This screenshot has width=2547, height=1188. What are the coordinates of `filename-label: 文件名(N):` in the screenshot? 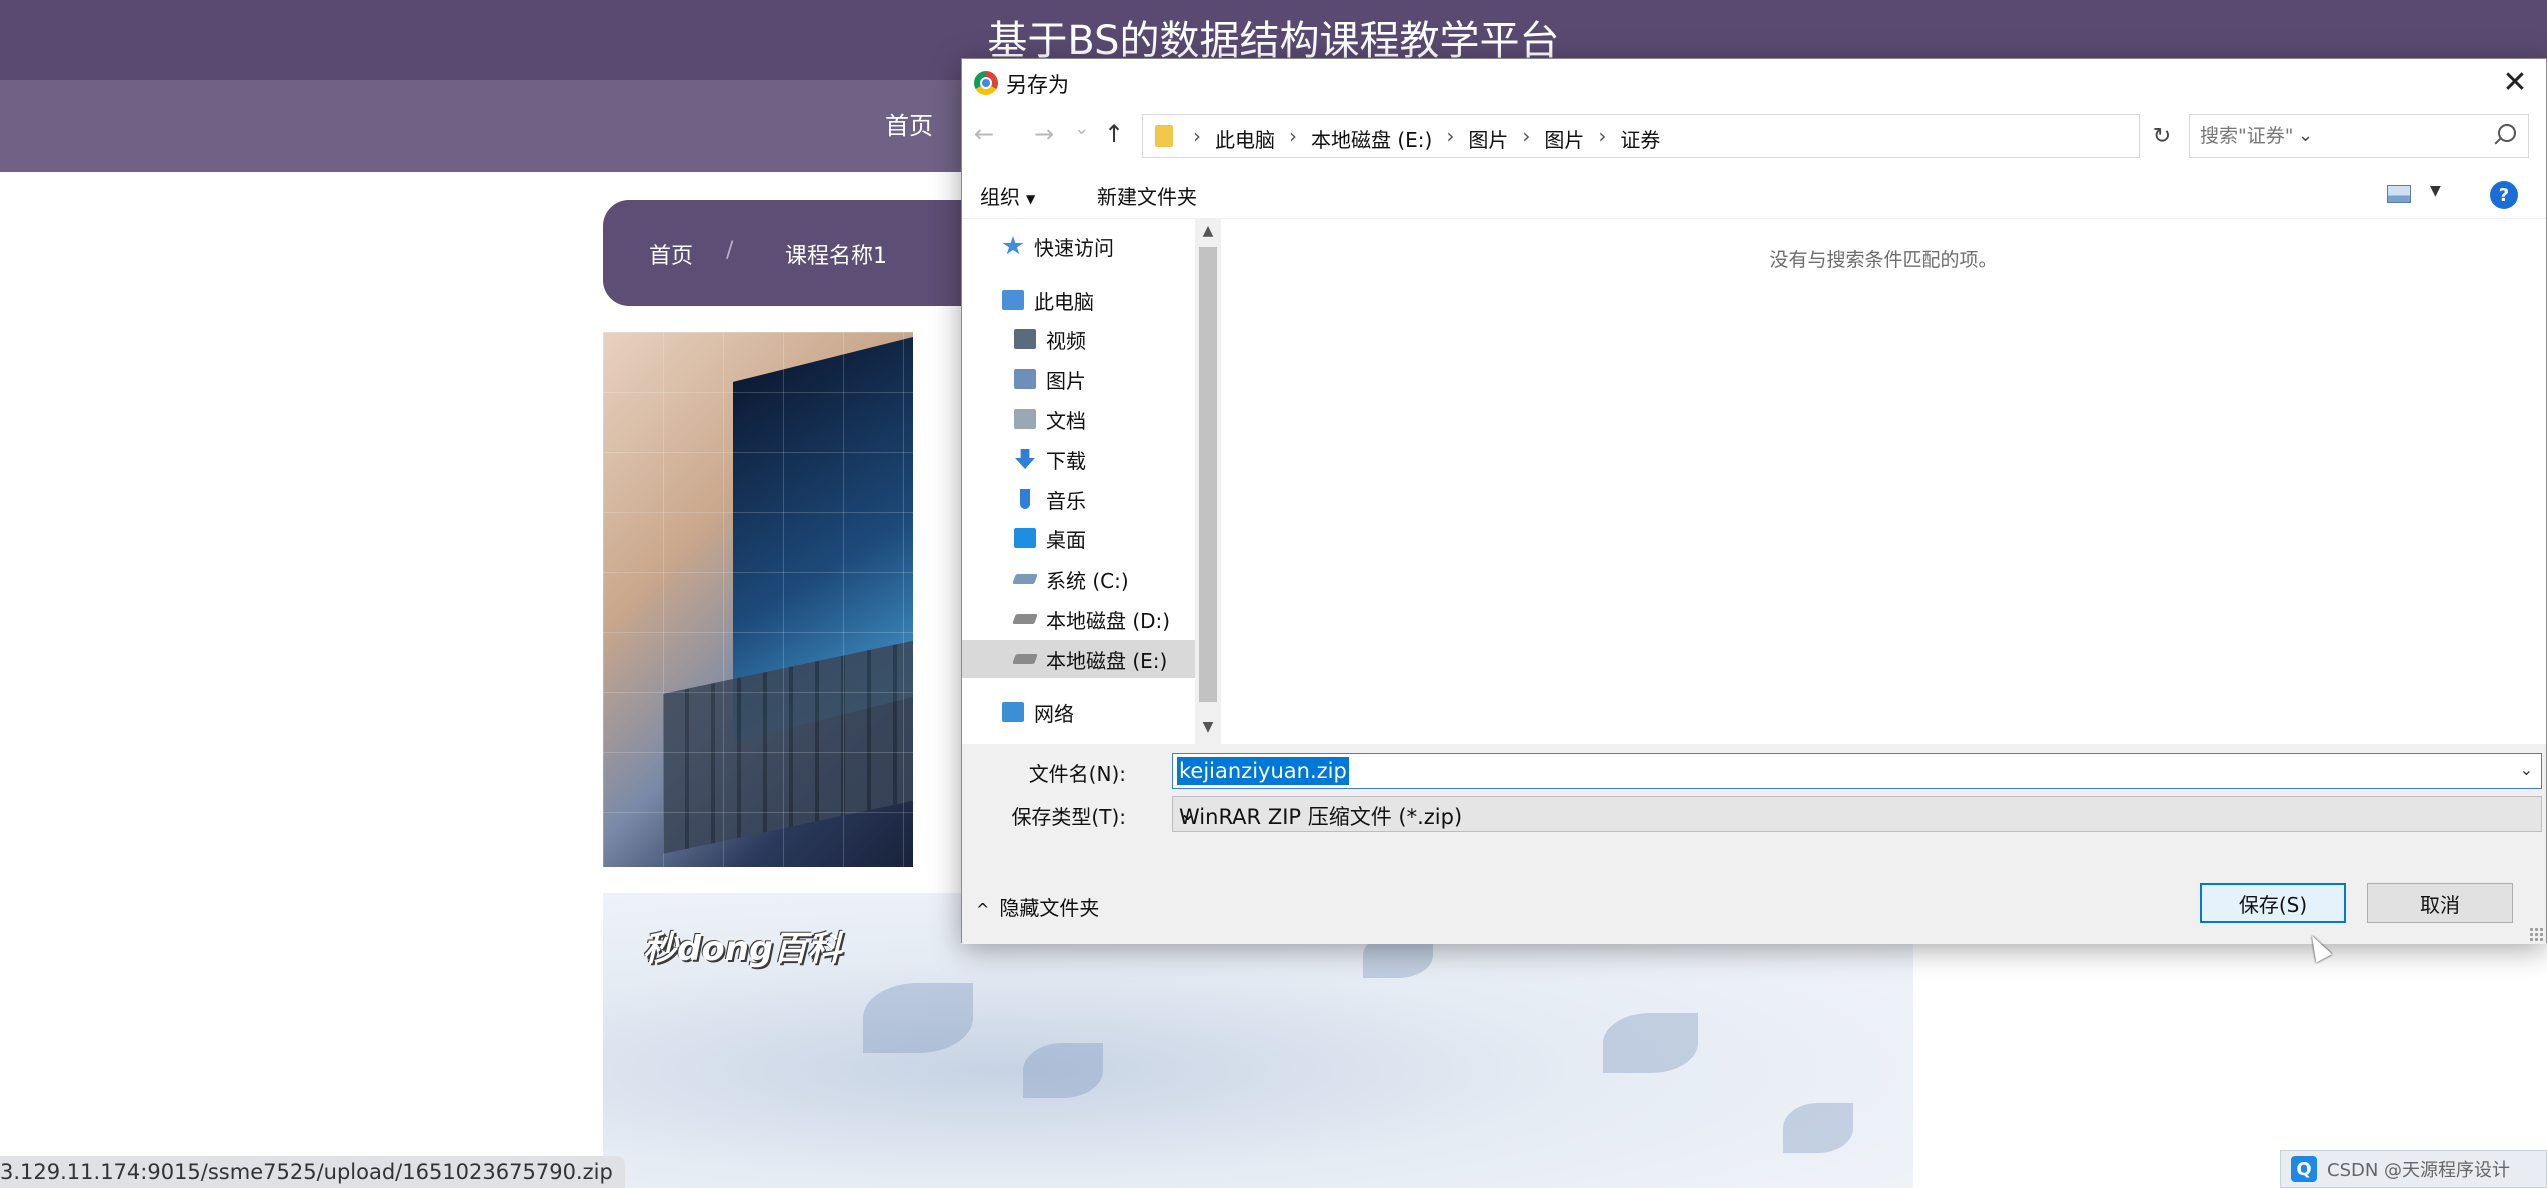 It's located at (1077, 774).